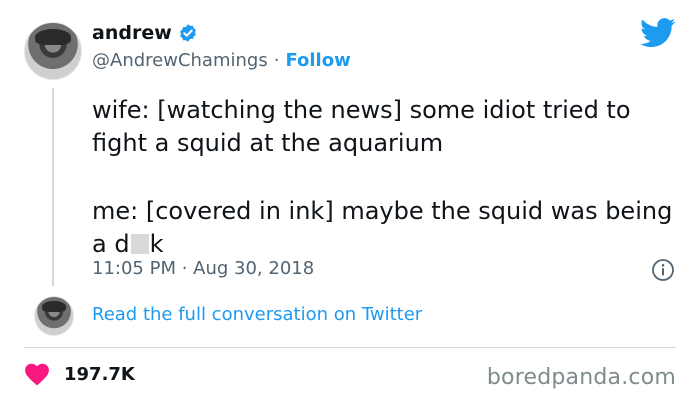 The height and width of the screenshot is (400, 700). I want to click on tweet-line-2-suffix: k, so click(156, 244).